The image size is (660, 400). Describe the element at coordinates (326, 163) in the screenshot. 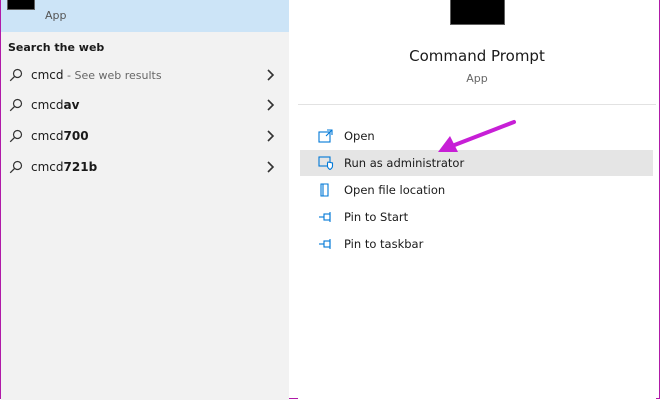

I see `shield-icon` at that location.